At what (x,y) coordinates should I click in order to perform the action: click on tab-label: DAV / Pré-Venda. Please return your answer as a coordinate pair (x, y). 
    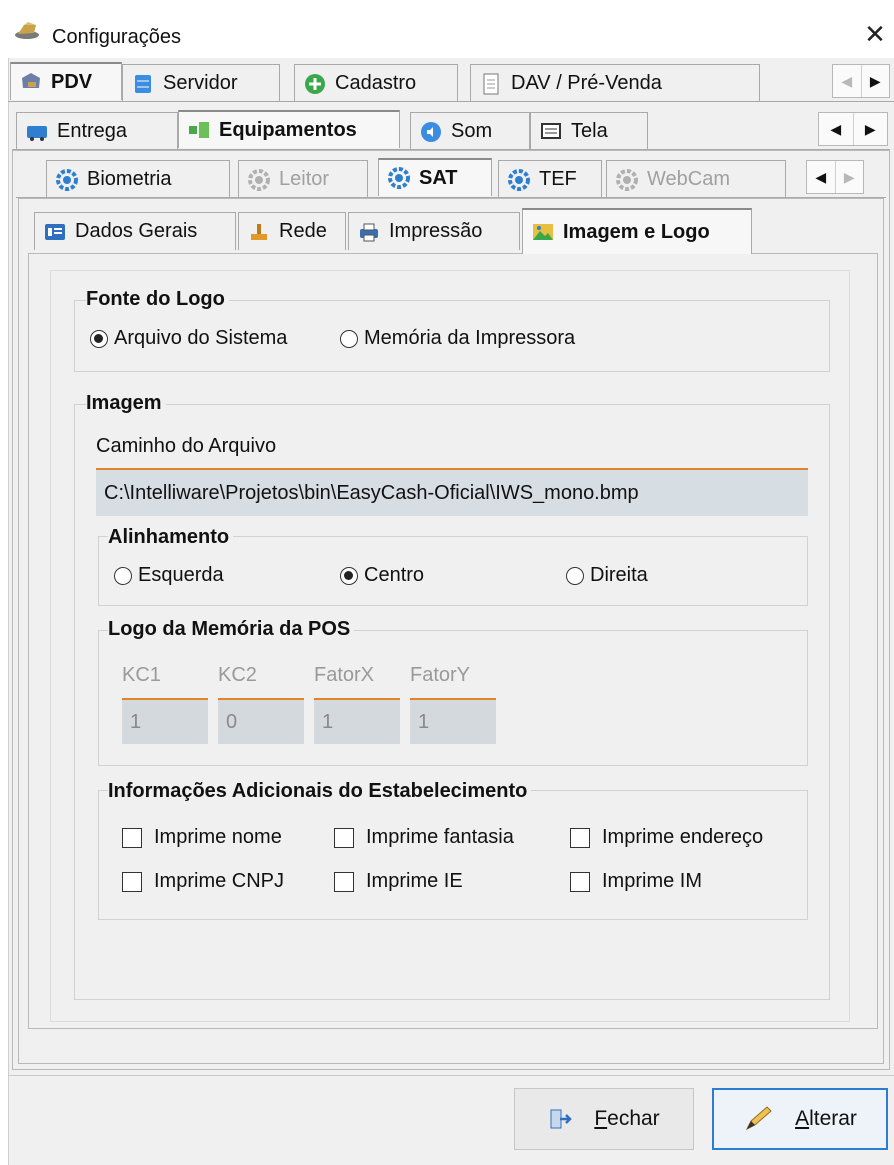
    Looking at the image, I should click on (586, 83).